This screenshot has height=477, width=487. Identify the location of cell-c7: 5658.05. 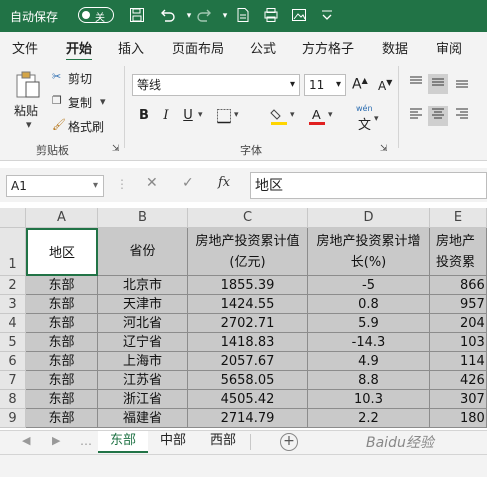
(248, 380).